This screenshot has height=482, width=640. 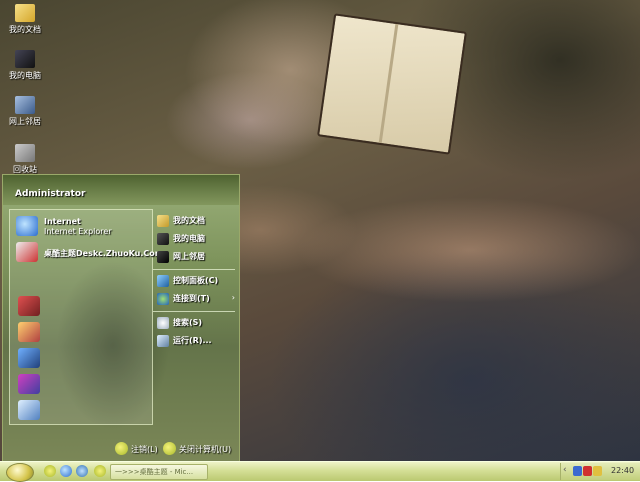 I want to click on books-icon, so click(x=29, y=306).